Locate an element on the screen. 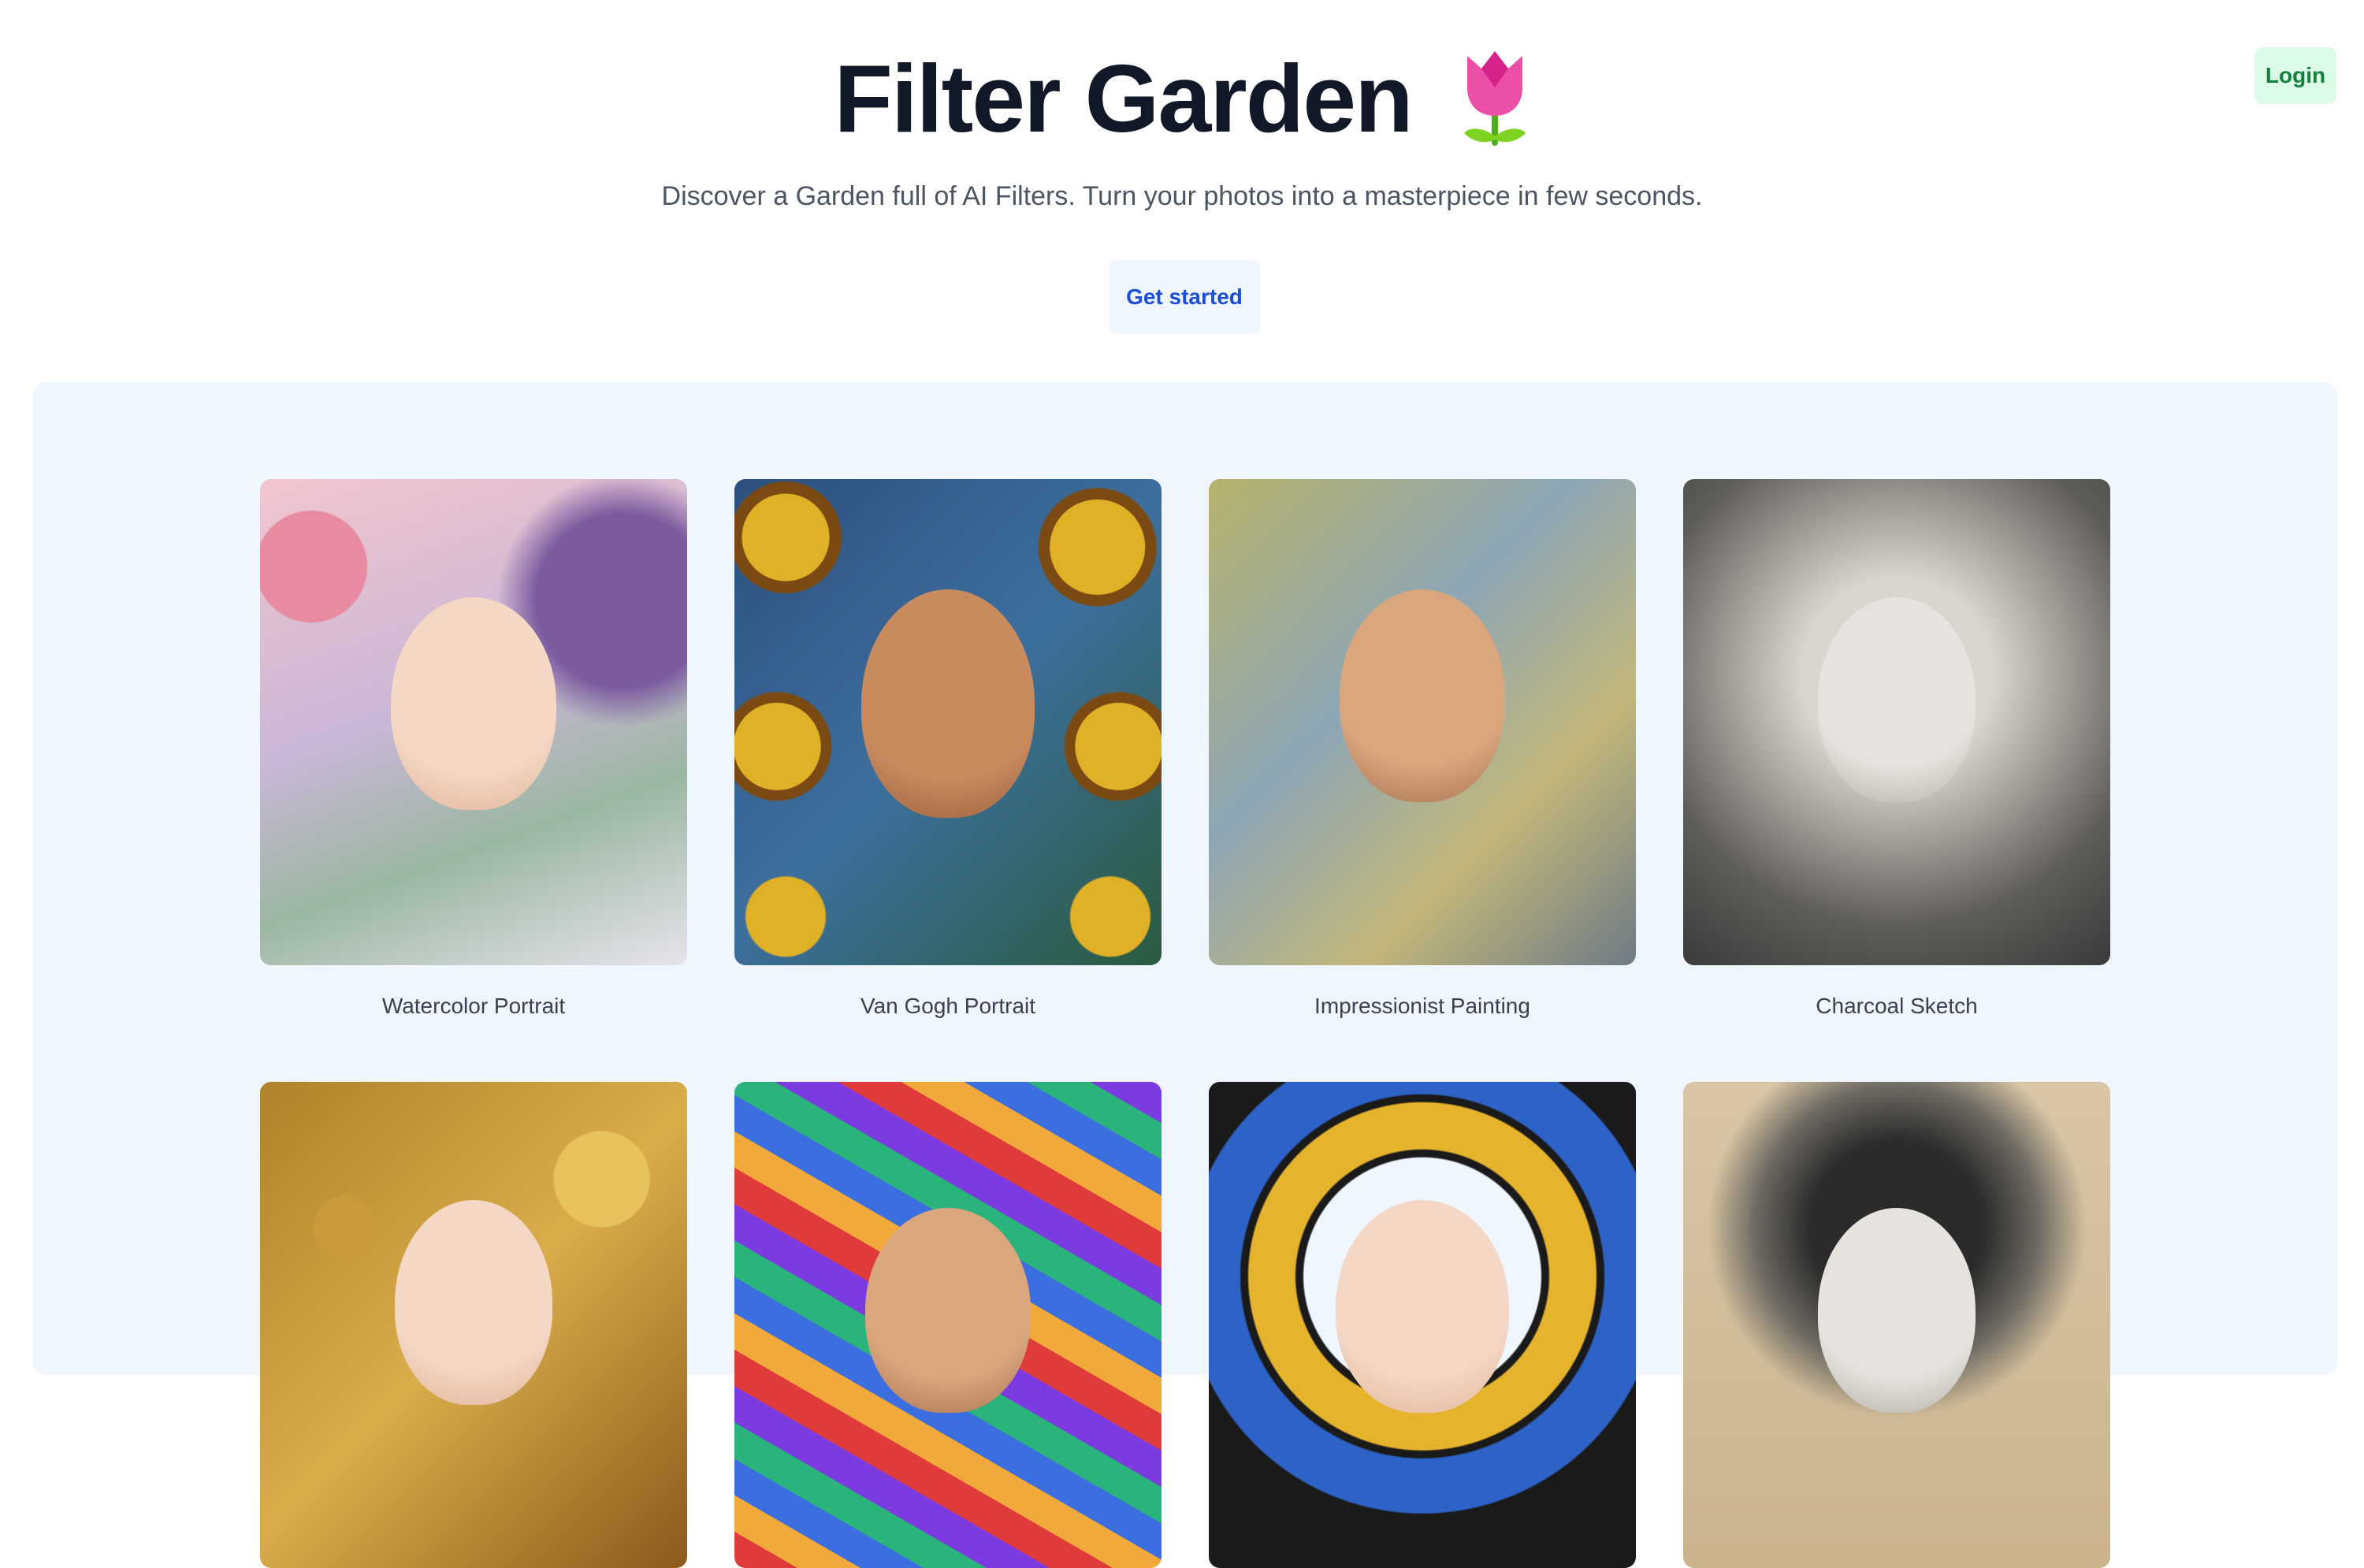  filter-card-van-gogh: Van Gogh Portrait is located at coordinates (948, 749).